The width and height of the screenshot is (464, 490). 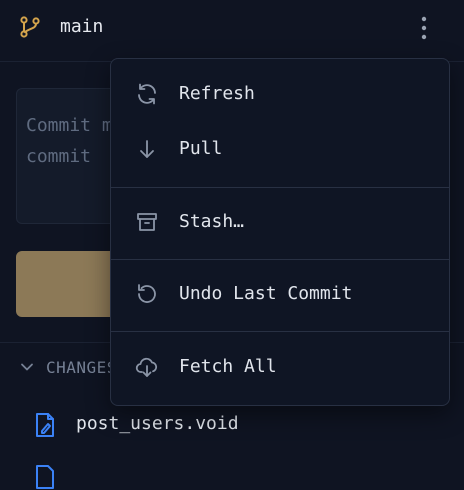 What do you see at coordinates (280, 95) in the screenshot?
I see `menu-item-refresh: Refresh` at bounding box center [280, 95].